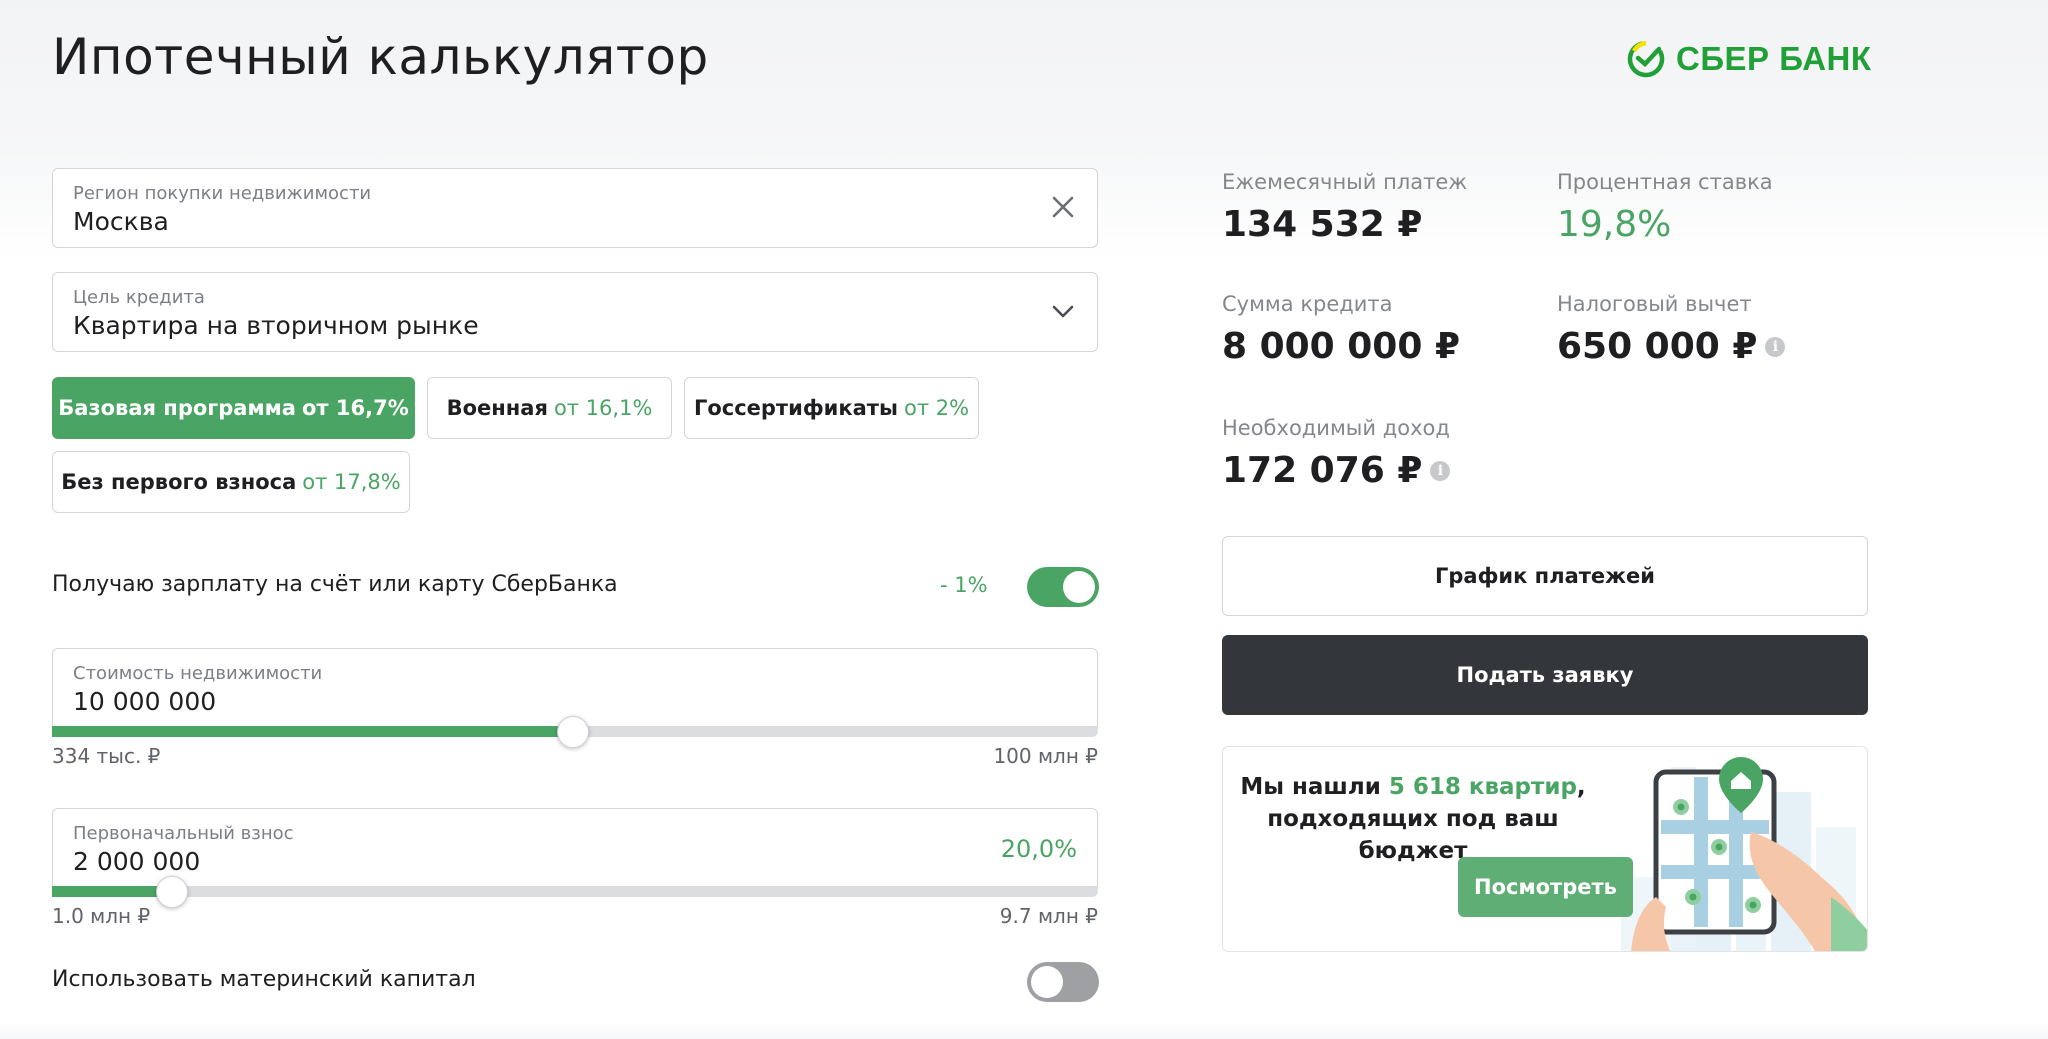 The image size is (2048, 1039). What do you see at coordinates (1314, 787) in the screenshot?
I see `promo-text-before: Мы нашли` at bounding box center [1314, 787].